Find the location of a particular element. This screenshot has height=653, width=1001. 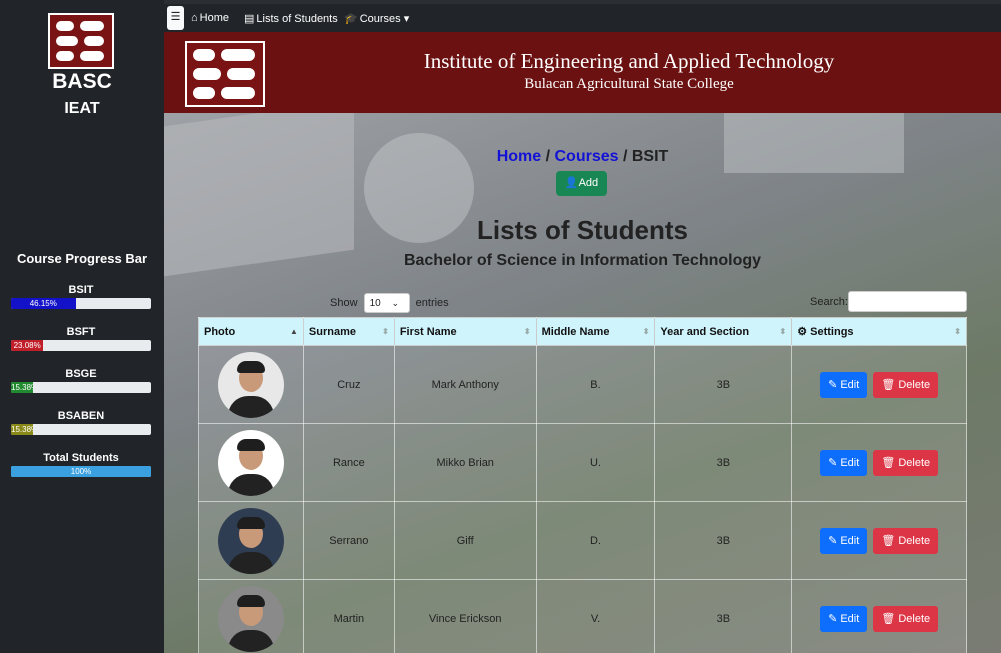

entries-label: entries is located at coordinates (432, 302).